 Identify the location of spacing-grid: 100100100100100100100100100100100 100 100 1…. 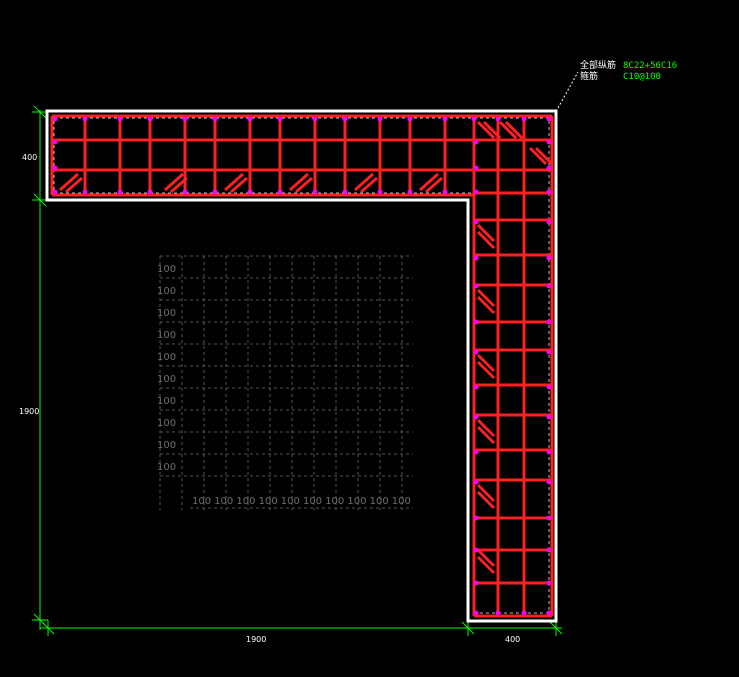
(285, 382).